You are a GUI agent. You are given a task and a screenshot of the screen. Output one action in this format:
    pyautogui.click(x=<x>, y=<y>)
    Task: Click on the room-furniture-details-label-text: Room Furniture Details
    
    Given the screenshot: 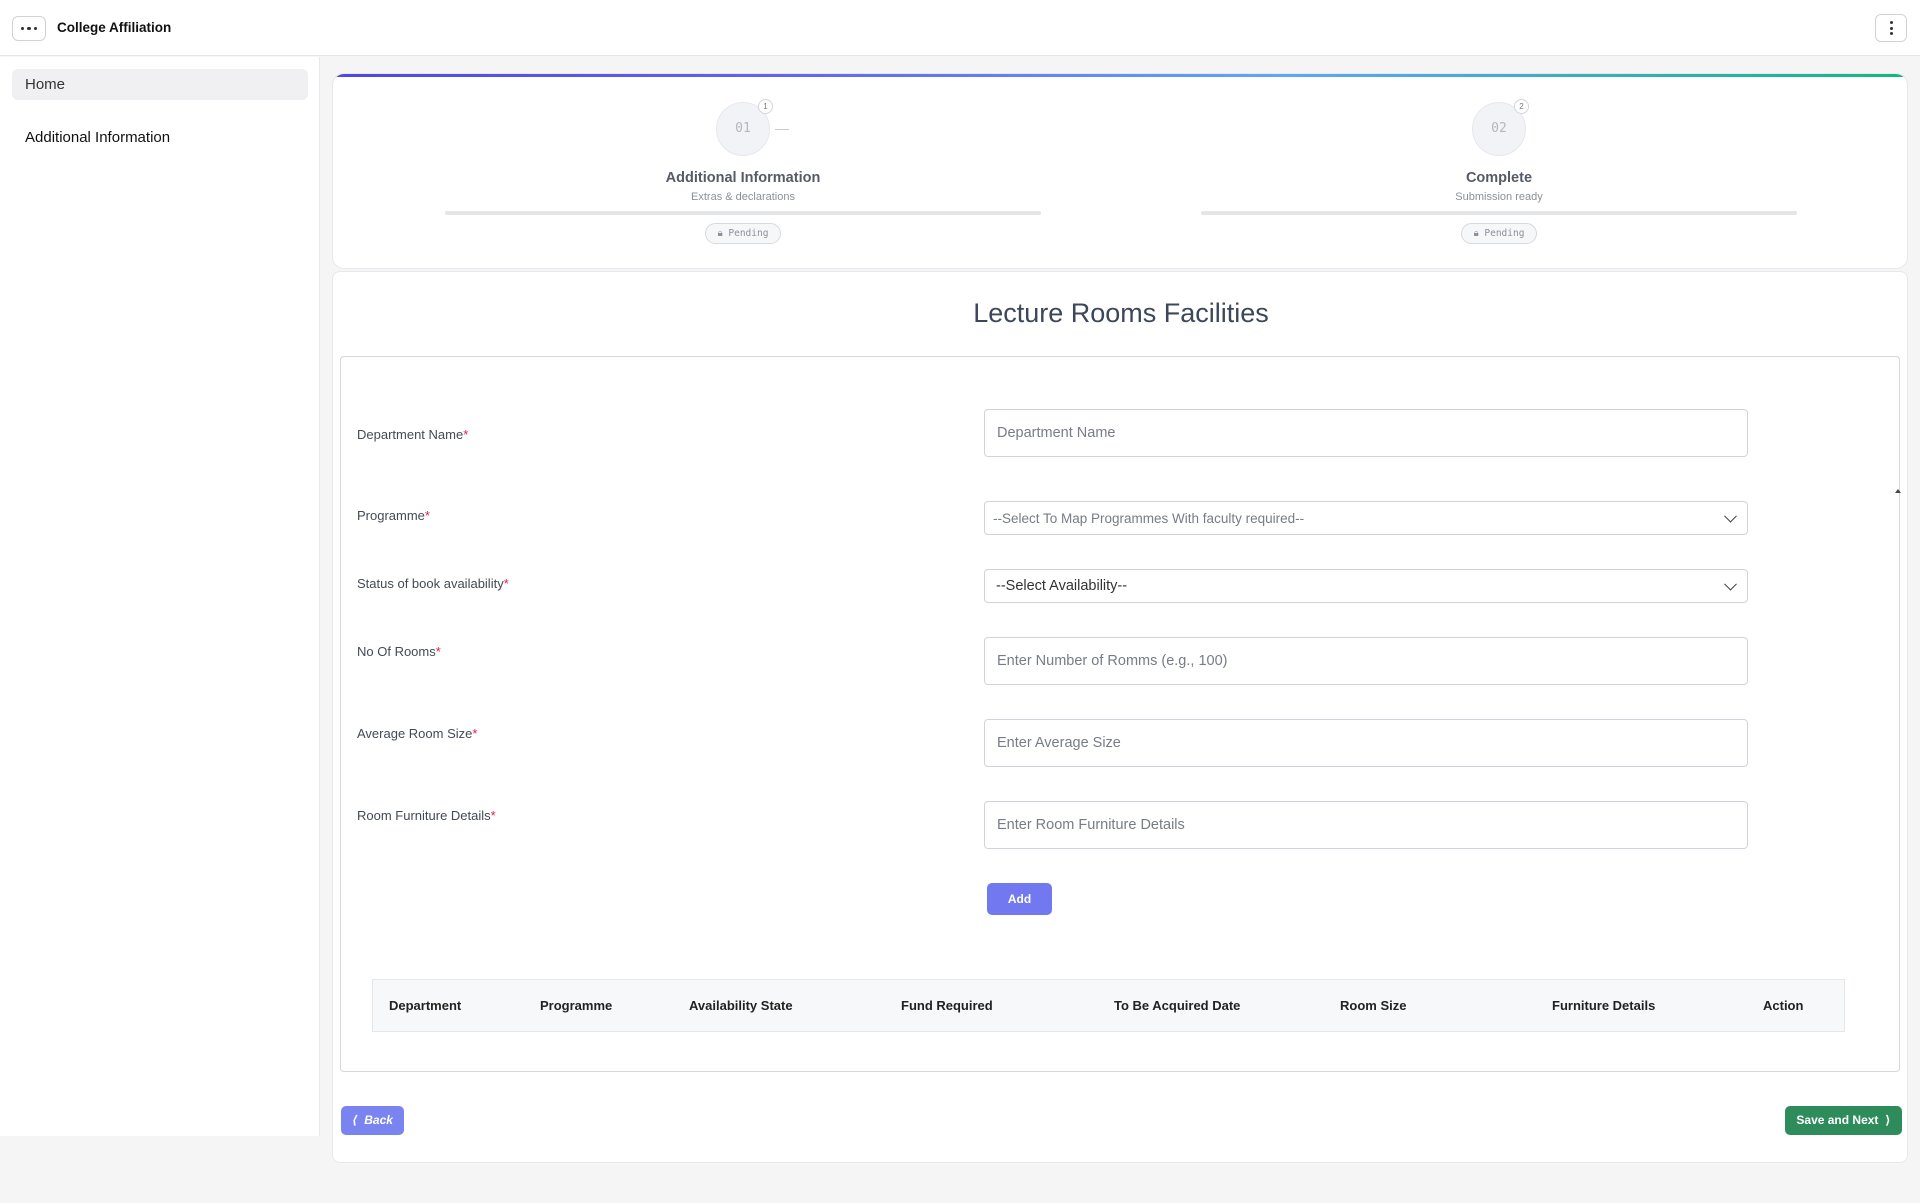 What is the action you would take?
    pyautogui.click(x=424, y=815)
    